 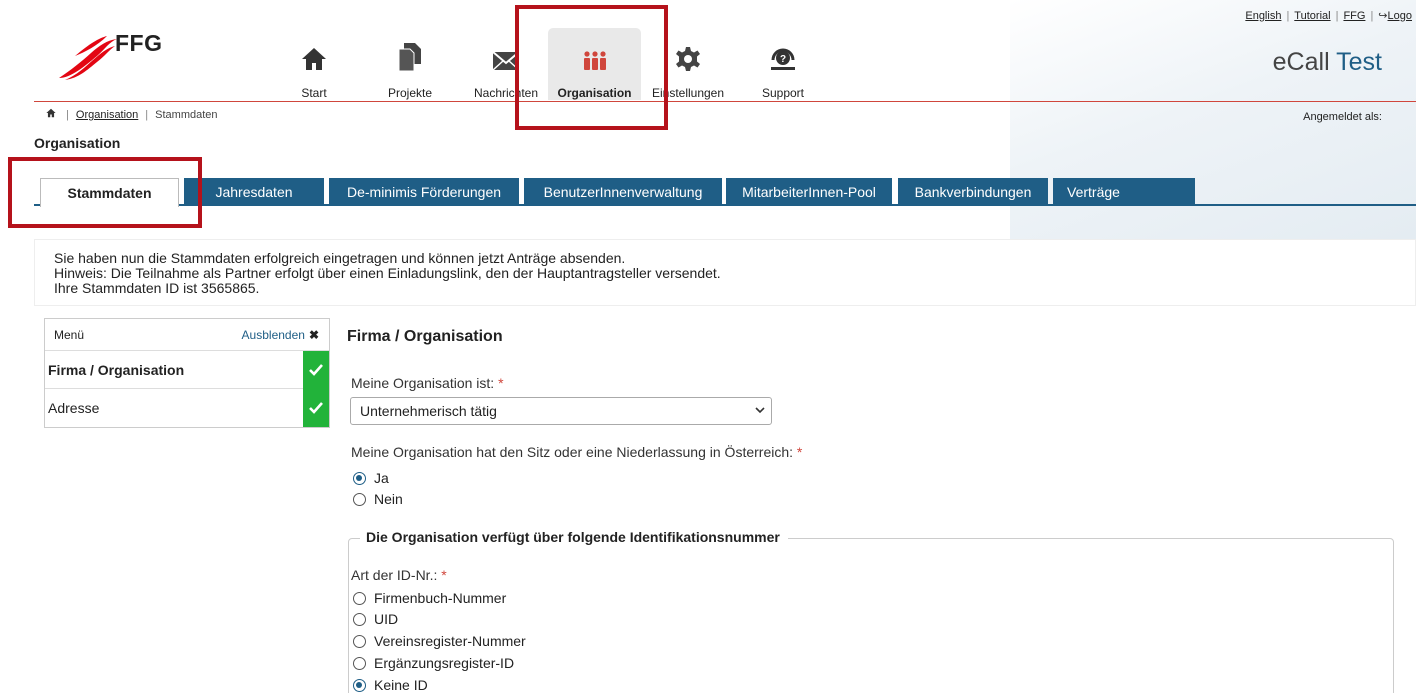 I want to click on menu-item-adresse-label: Adresse, so click(x=74, y=408).